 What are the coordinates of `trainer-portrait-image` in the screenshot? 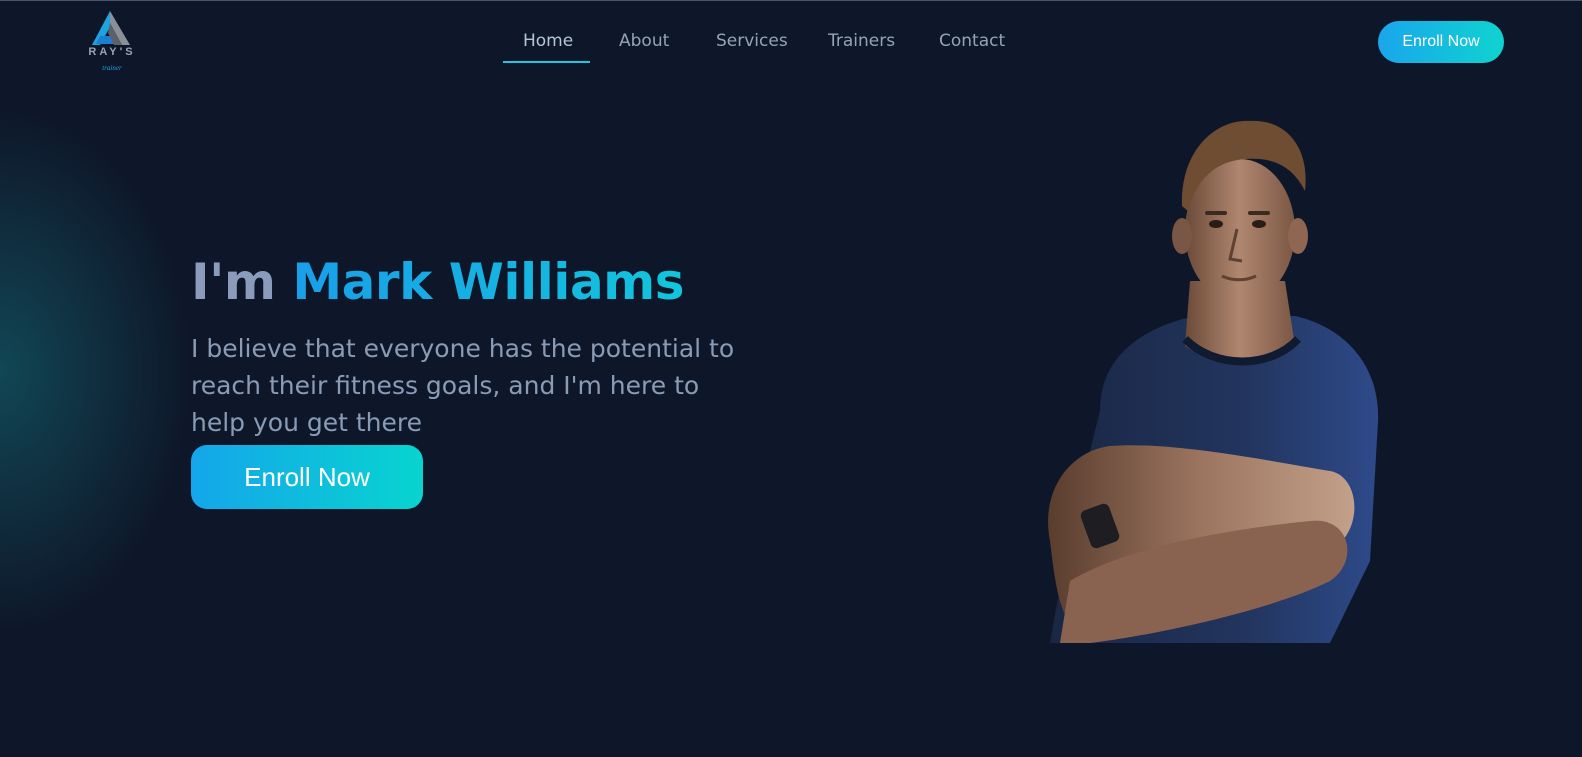 It's located at (1213, 381).